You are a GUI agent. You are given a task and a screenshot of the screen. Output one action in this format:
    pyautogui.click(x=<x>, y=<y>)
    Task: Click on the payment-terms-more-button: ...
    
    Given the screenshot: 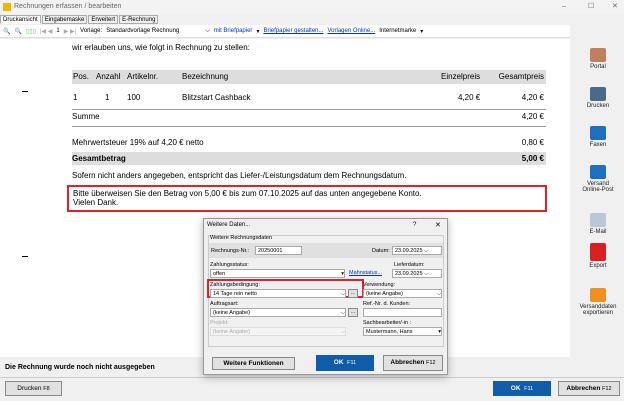 What is the action you would take?
    pyautogui.click(x=353, y=293)
    